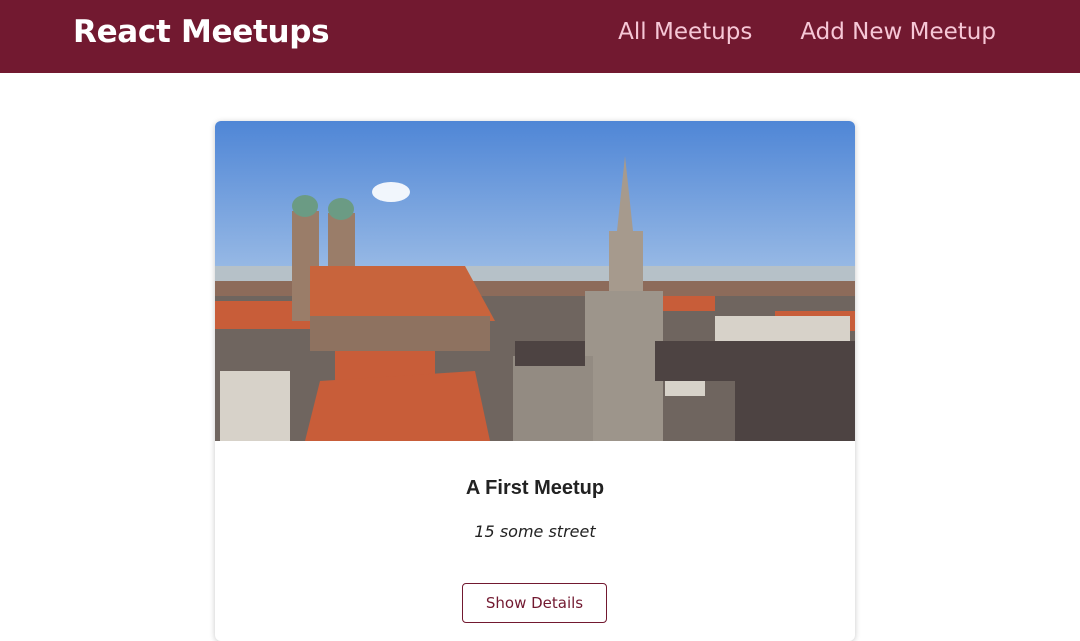 The width and height of the screenshot is (1080, 641). I want to click on nav-link-add-new-meetup: Add New Meetup, so click(898, 32).